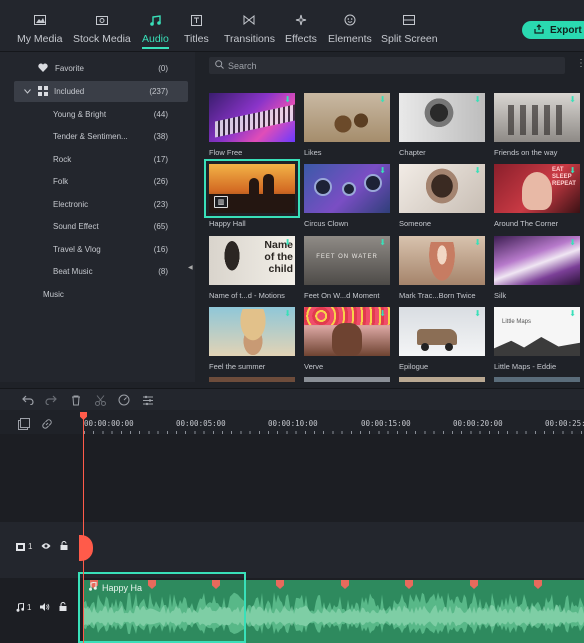 The width and height of the screenshot is (584, 643). Describe the element at coordinates (249, 20) in the screenshot. I see `transition-icon` at that location.